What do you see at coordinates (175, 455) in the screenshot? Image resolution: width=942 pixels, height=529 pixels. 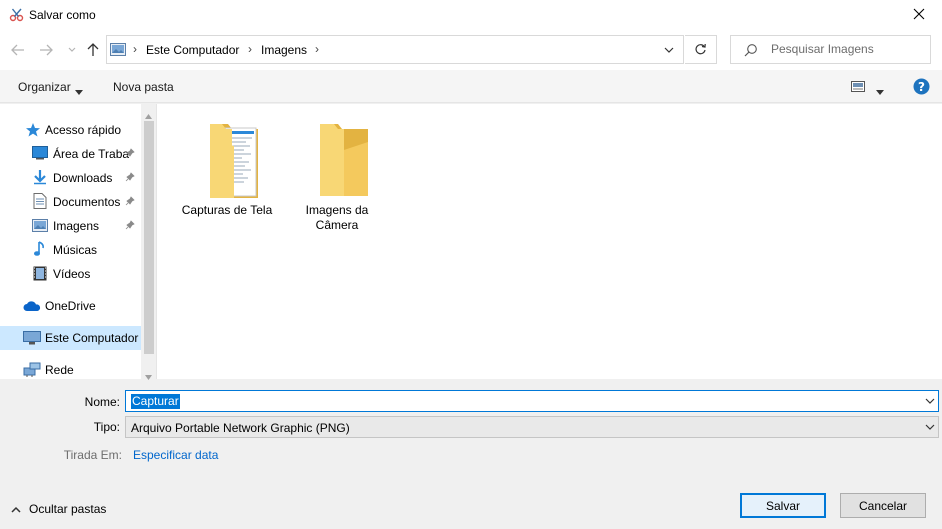 I see `specify-date-link: Especificar data` at bounding box center [175, 455].